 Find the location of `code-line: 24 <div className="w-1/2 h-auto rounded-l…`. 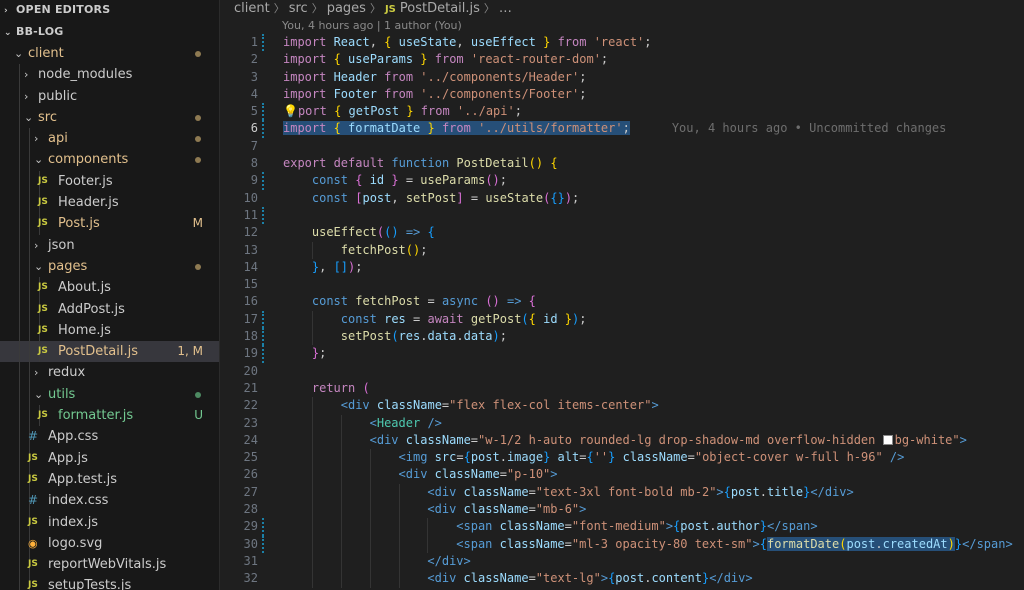

code-line: 24 <div className="w-1/2 h-auto rounded-l… is located at coordinates (622, 440).